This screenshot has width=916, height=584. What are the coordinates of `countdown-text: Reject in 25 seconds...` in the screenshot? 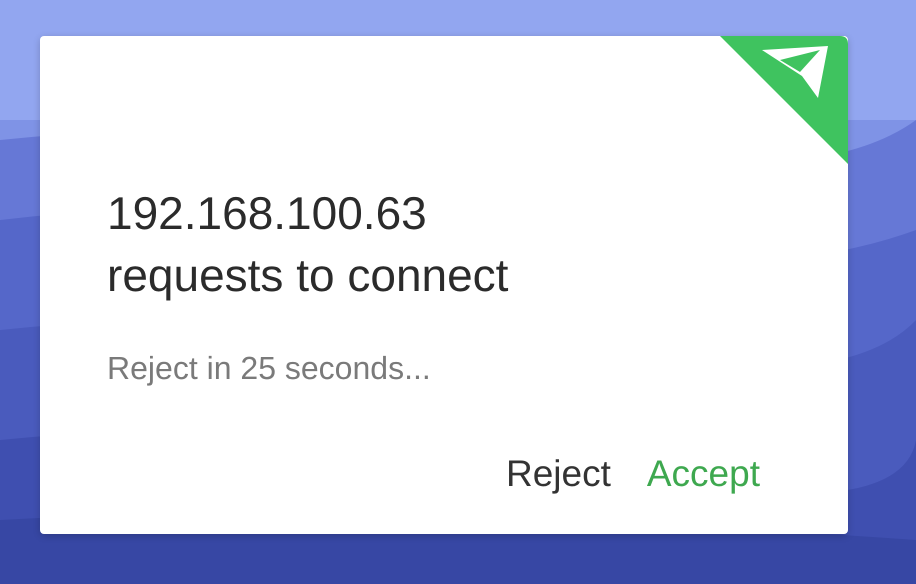 It's located at (269, 368).